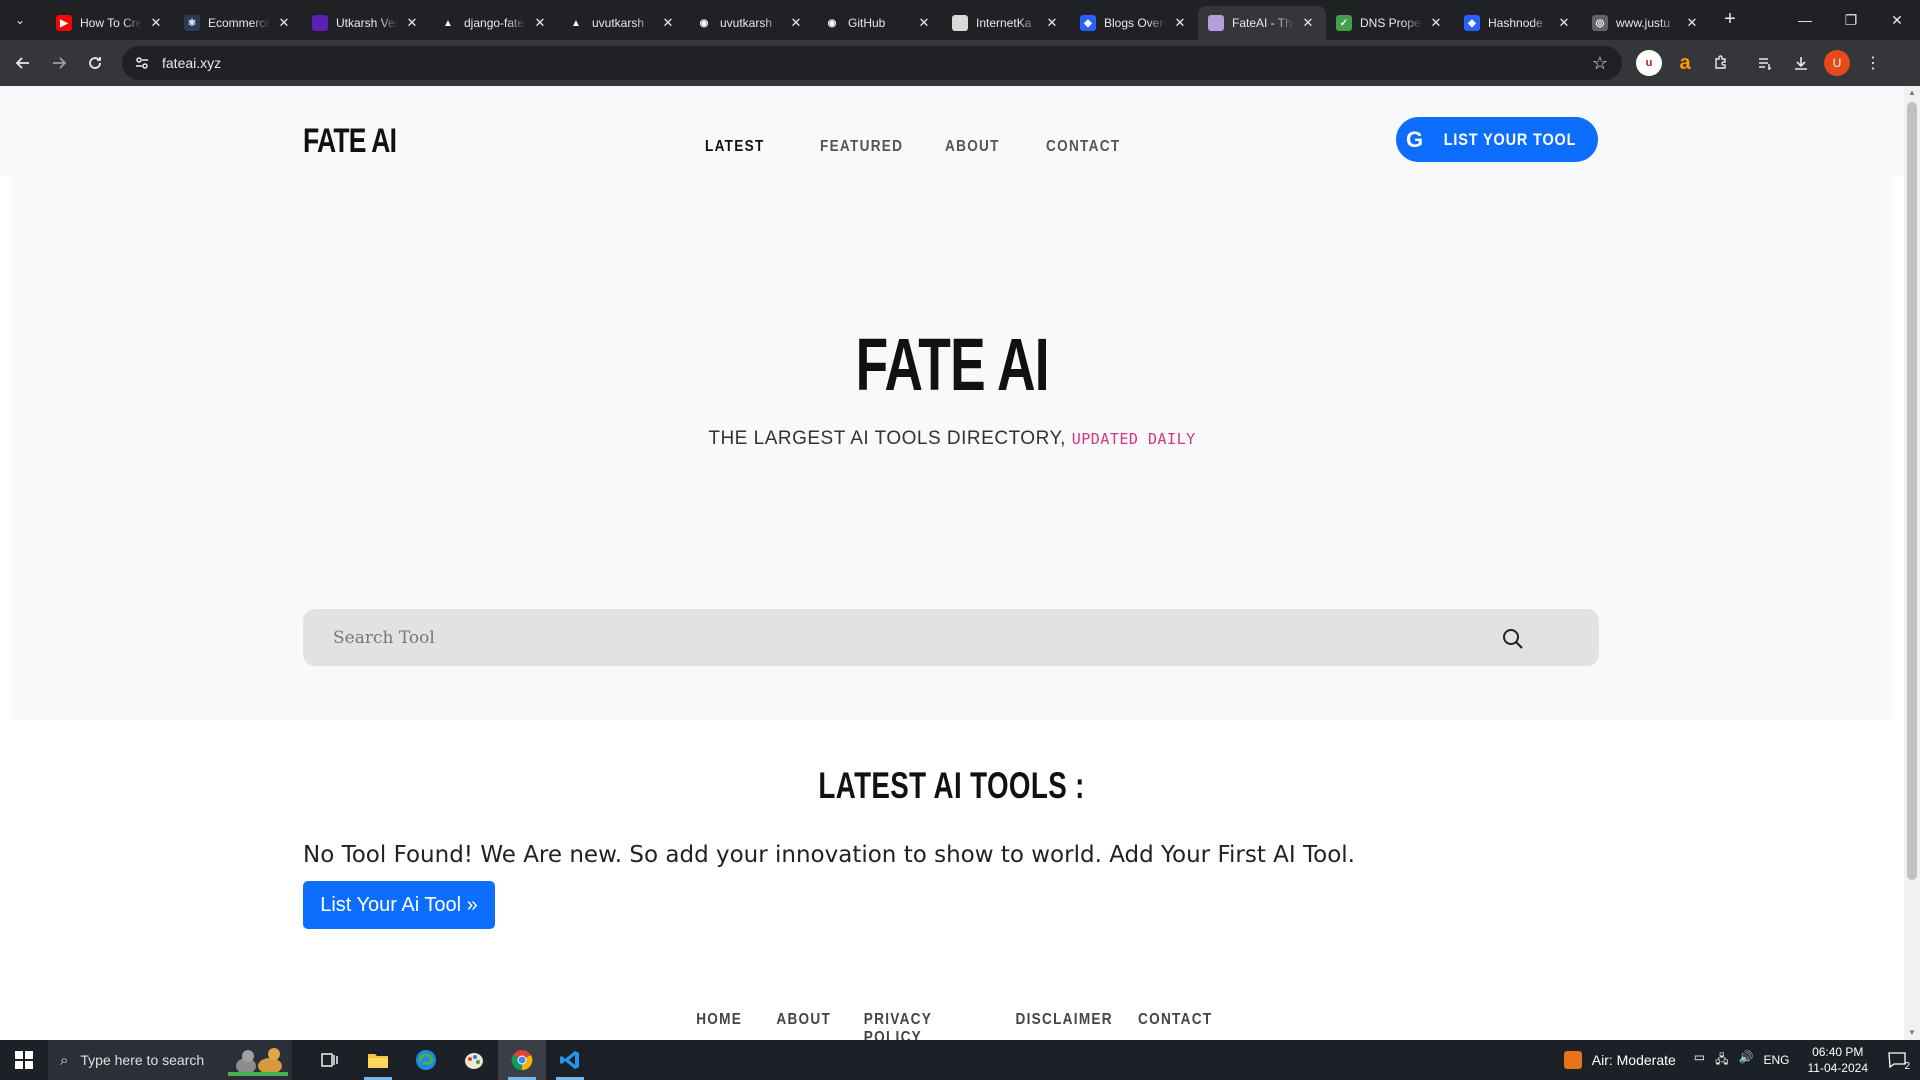 Image resolution: width=1920 pixels, height=1080 pixels. I want to click on forward-icon, so click(59, 63).